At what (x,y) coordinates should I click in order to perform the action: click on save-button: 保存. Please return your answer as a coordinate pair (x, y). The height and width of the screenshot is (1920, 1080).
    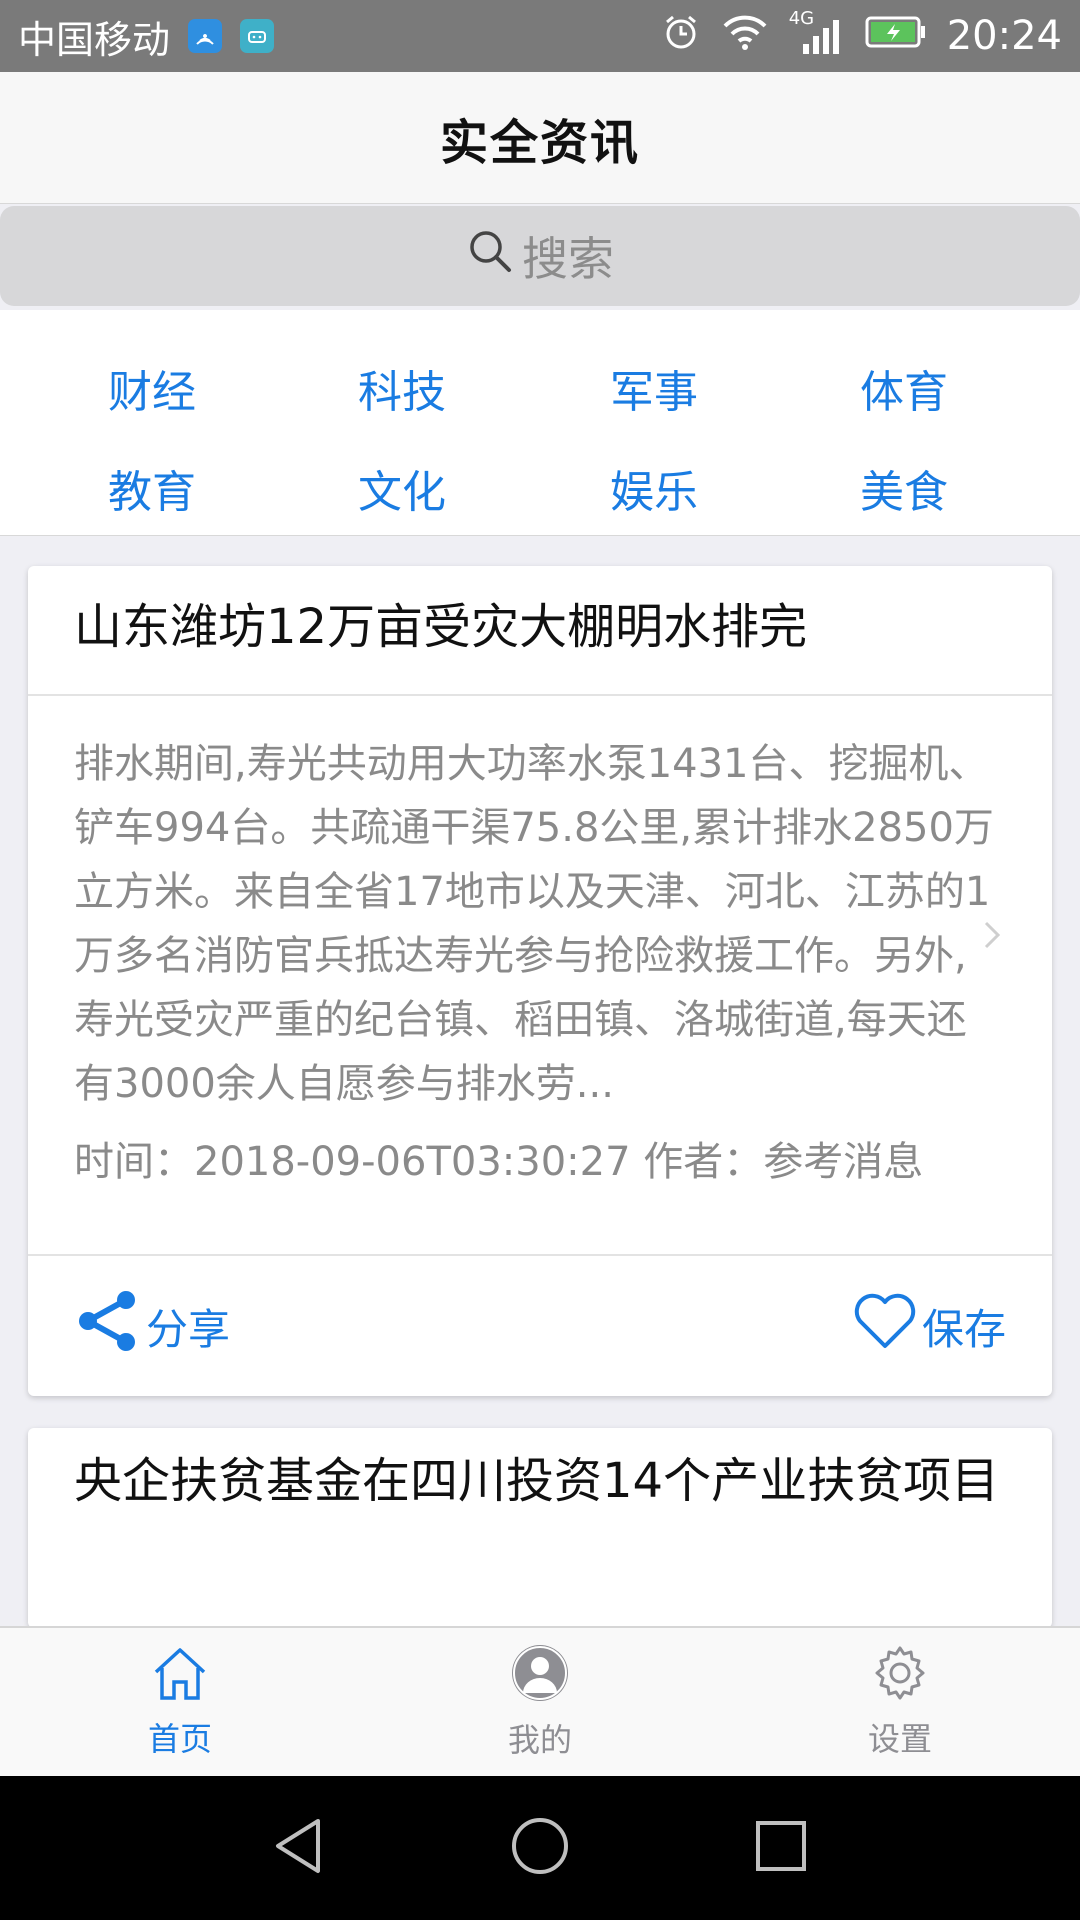
    Looking at the image, I should click on (930, 1326).